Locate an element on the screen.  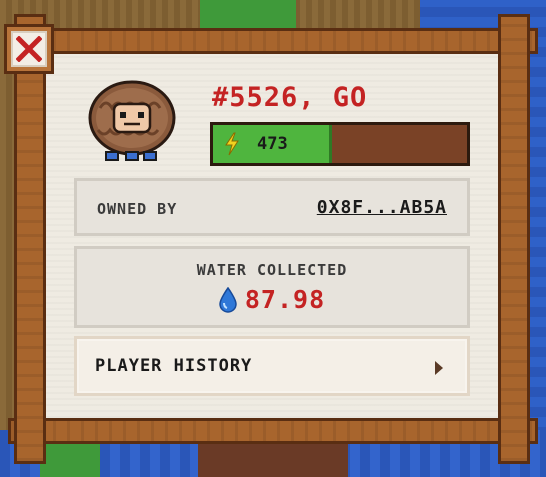
grass-patch is located at coordinates (248, 15).